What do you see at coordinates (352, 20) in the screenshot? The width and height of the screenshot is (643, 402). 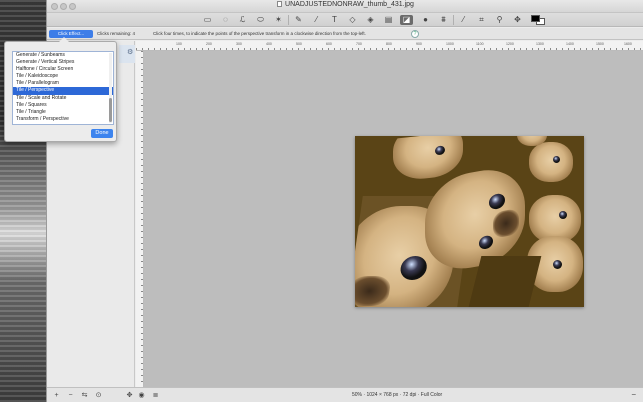 I see `eraser-icon: ◇` at bounding box center [352, 20].